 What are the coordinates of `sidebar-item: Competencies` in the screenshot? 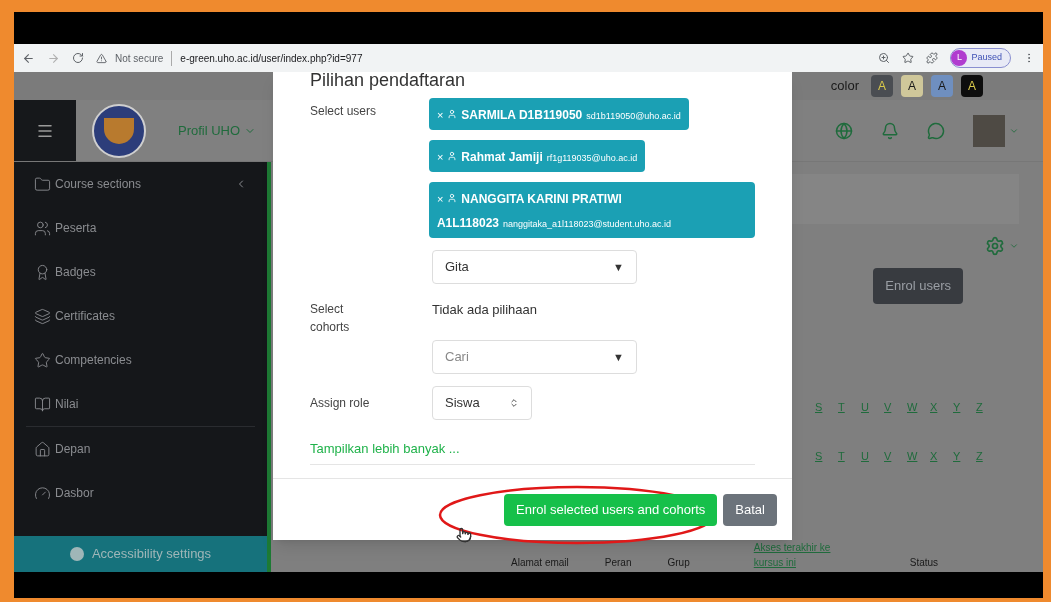 It's located at (140, 360).